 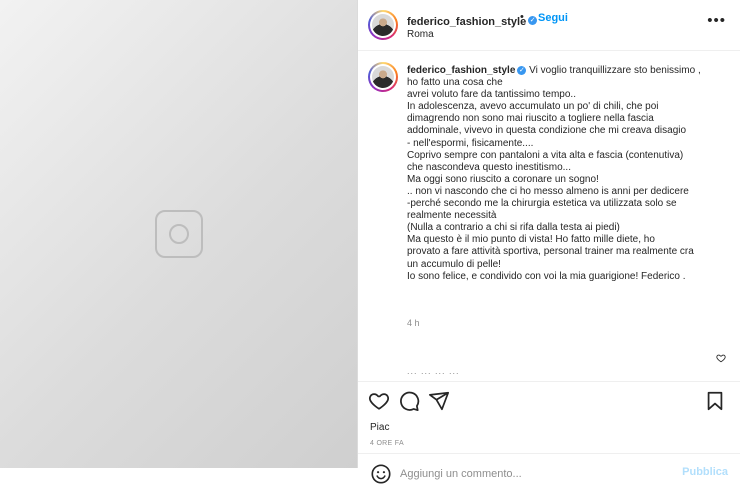 I want to click on media-bottom-gap, so click(x=178, y=480).